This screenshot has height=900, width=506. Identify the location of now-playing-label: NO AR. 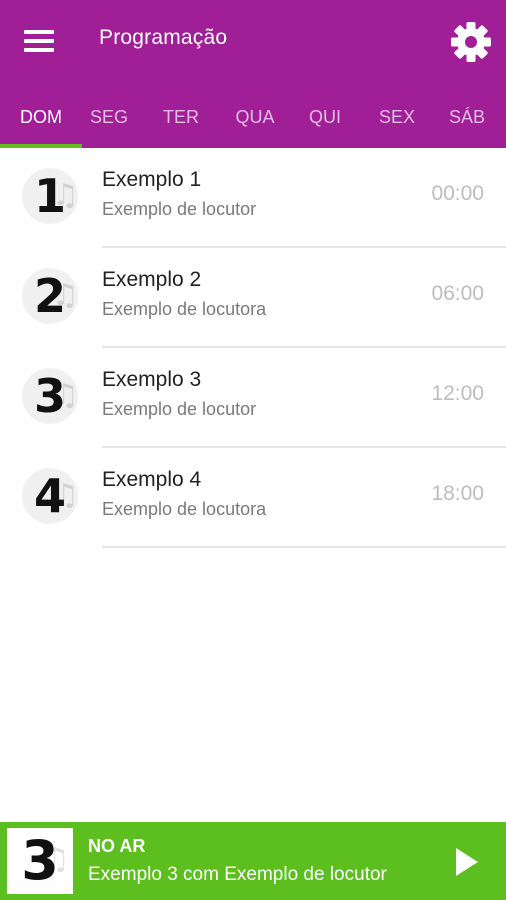
(117, 846).